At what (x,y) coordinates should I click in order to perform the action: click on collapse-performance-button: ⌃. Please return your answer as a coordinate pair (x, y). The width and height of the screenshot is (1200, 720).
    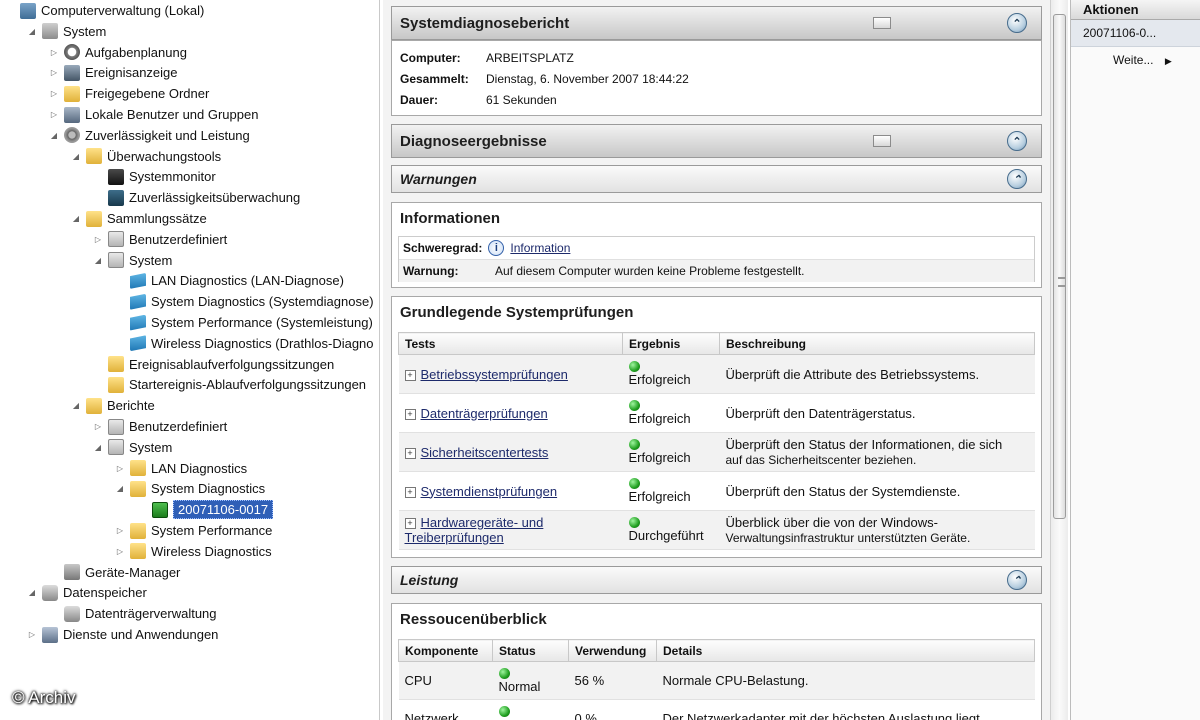
    Looking at the image, I should click on (1017, 580).